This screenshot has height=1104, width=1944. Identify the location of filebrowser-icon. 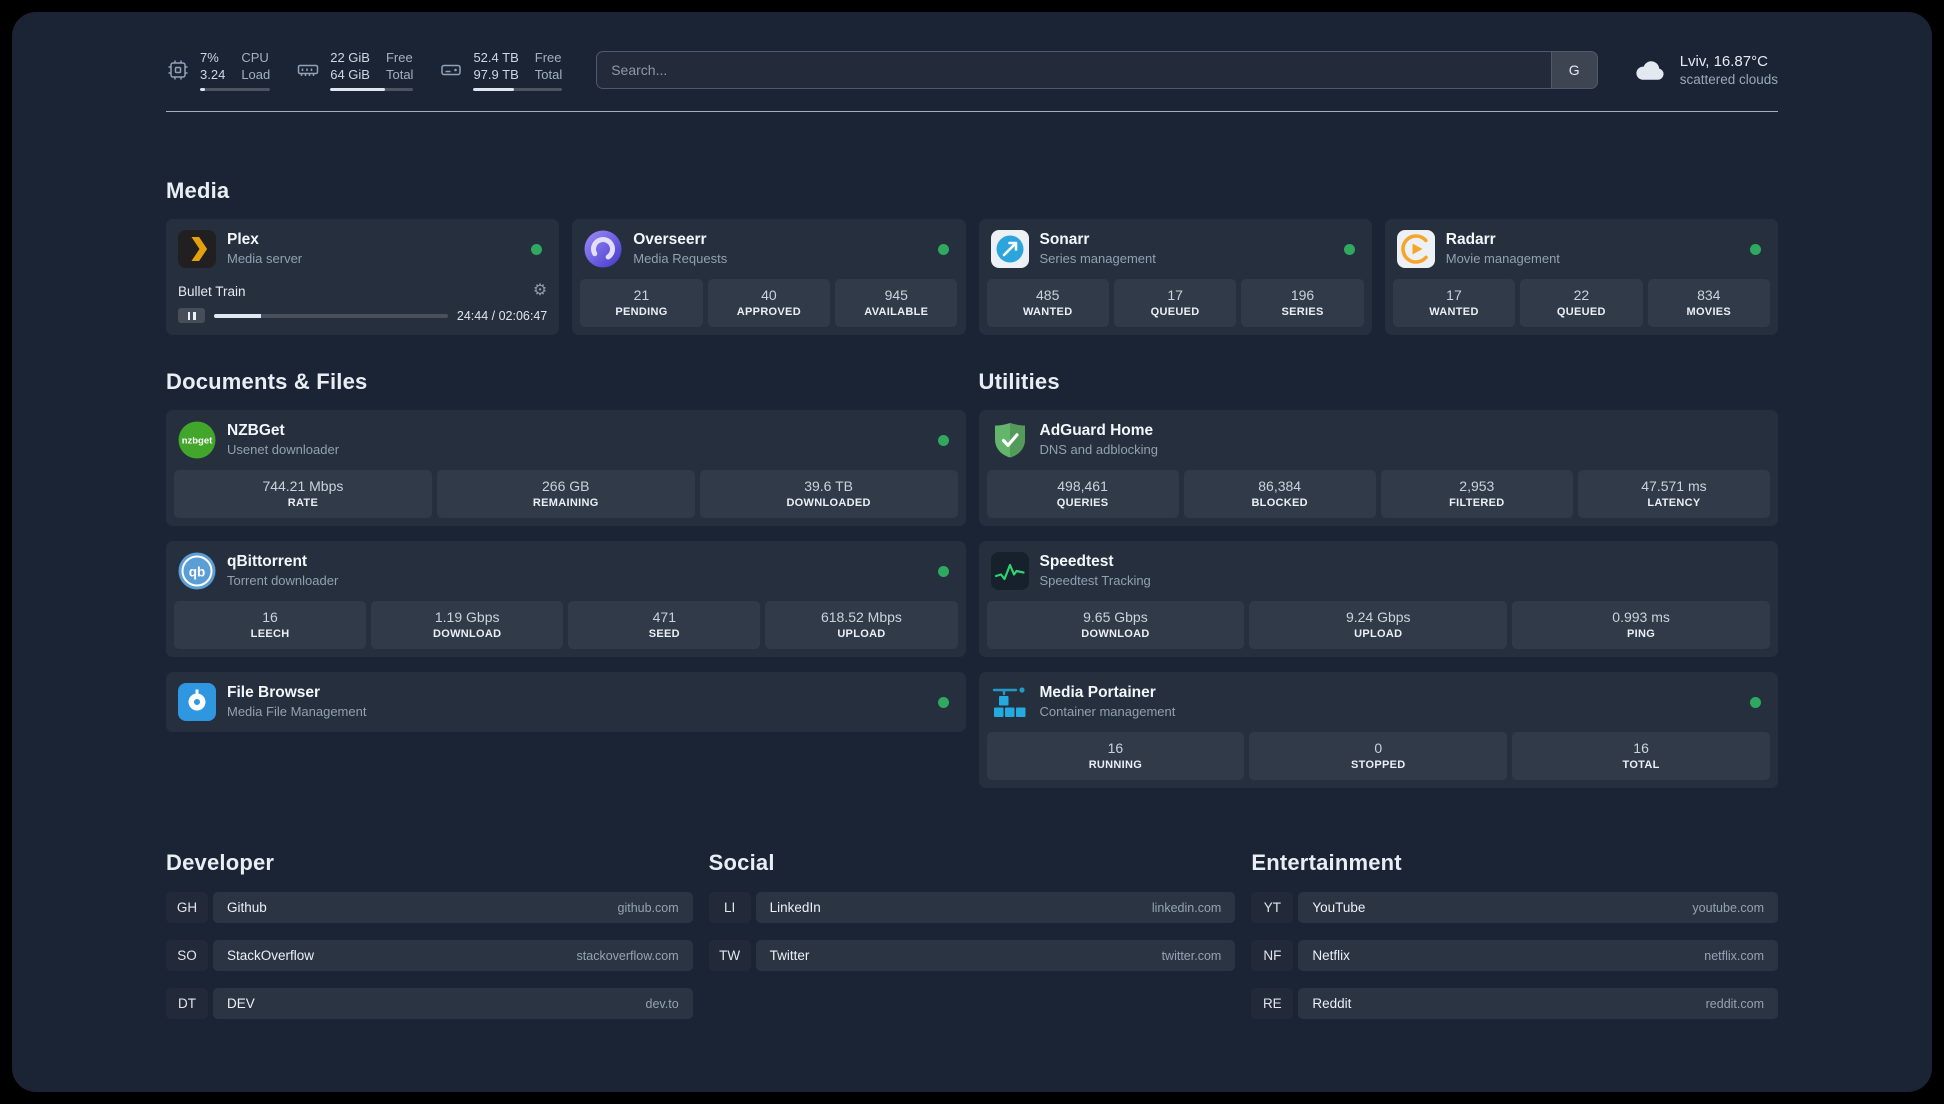
(197, 702).